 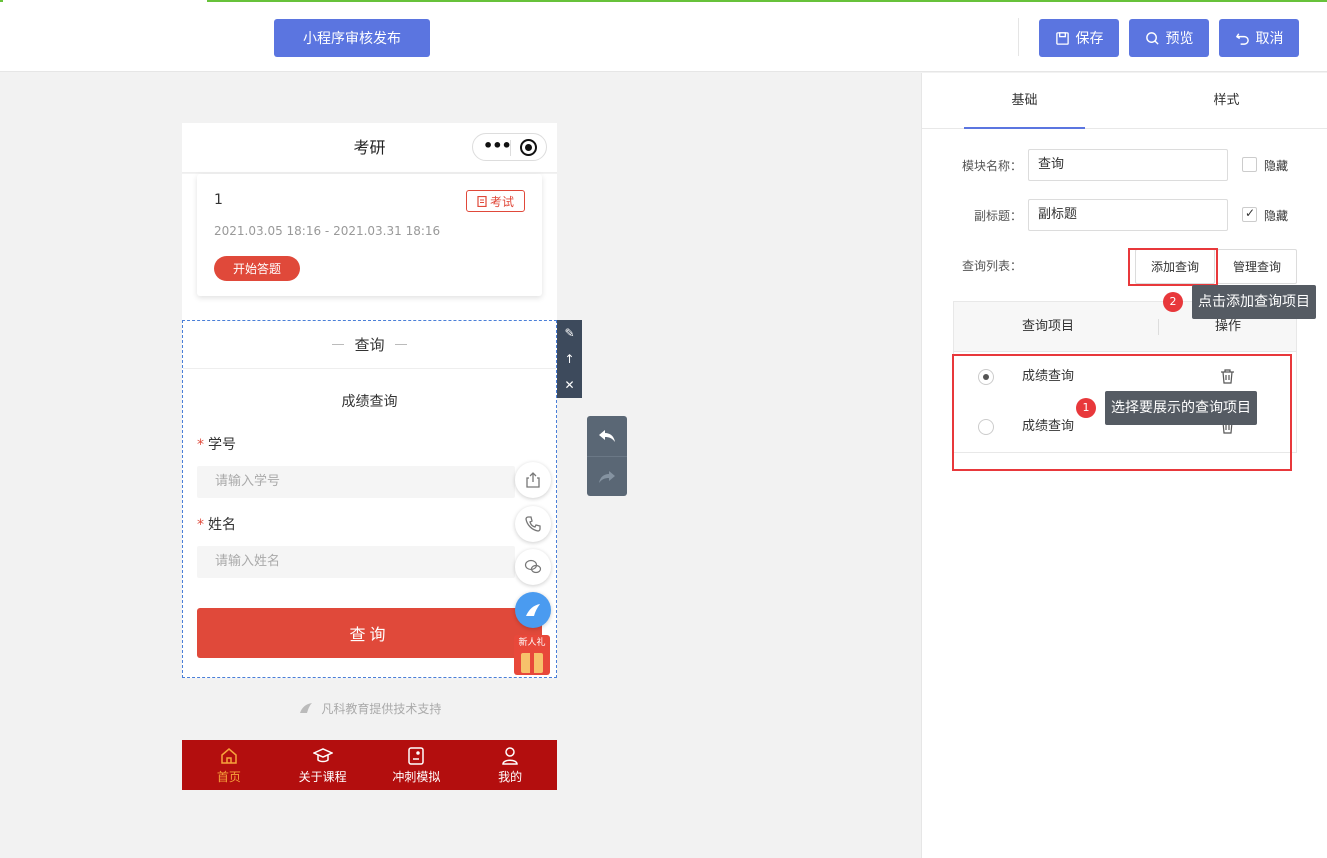 What do you see at coordinates (1276, 166) in the screenshot?
I see `hide-module-label: 隐藏` at bounding box center [1276, 166].